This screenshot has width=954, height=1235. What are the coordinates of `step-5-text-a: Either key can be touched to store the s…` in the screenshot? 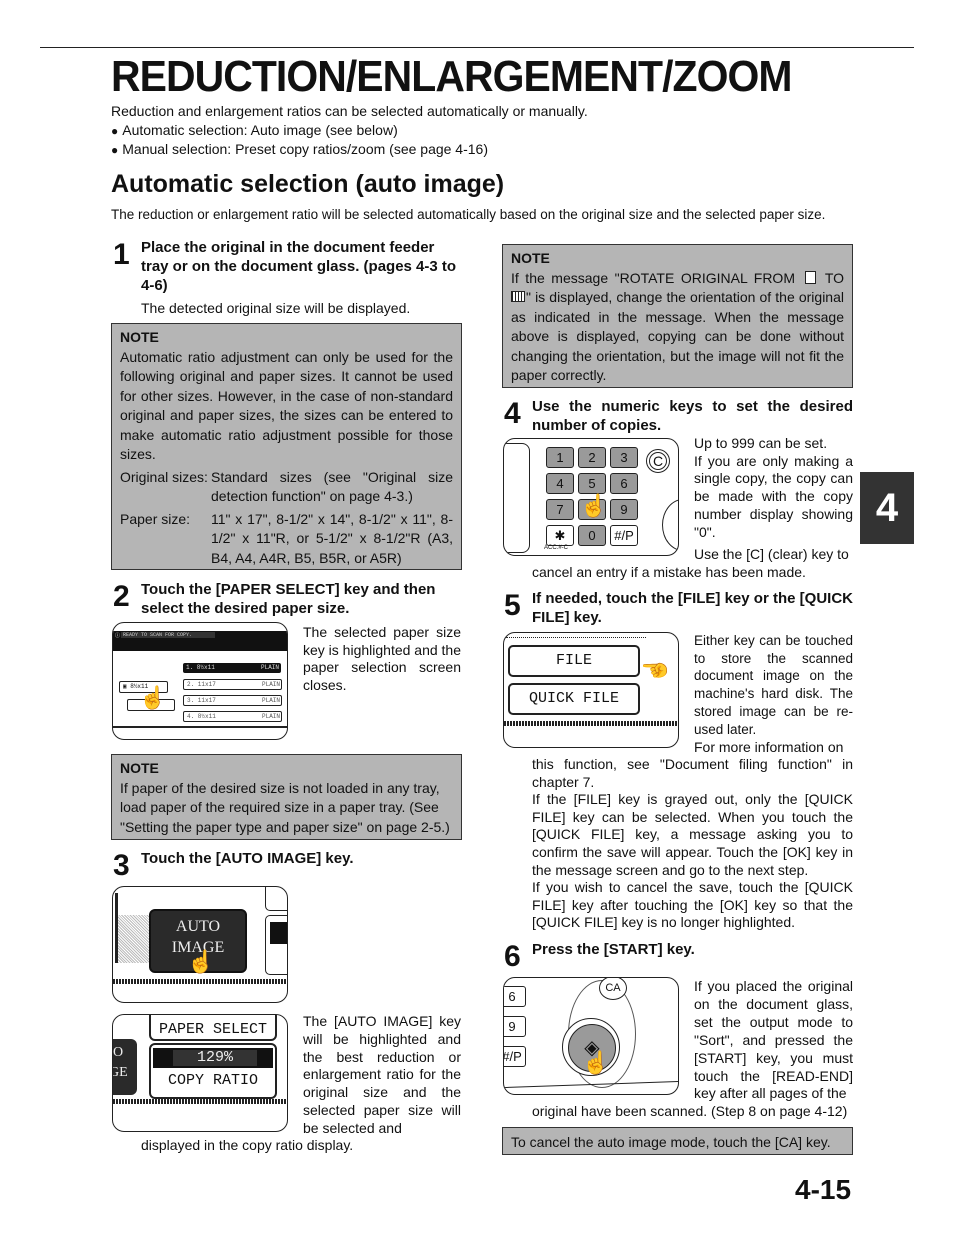 It's located at (773, 685).